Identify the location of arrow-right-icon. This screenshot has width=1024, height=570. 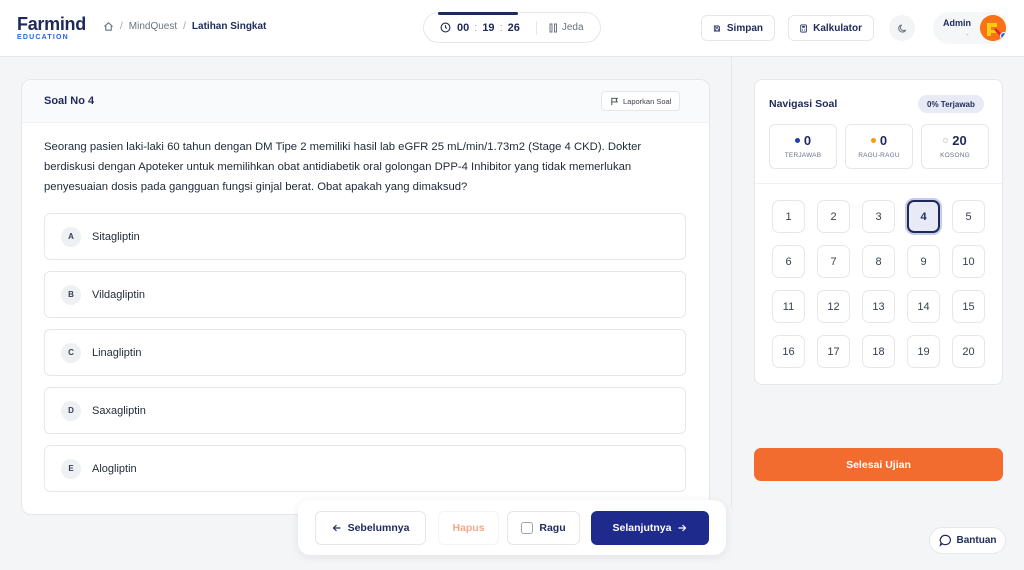
(682, 528).